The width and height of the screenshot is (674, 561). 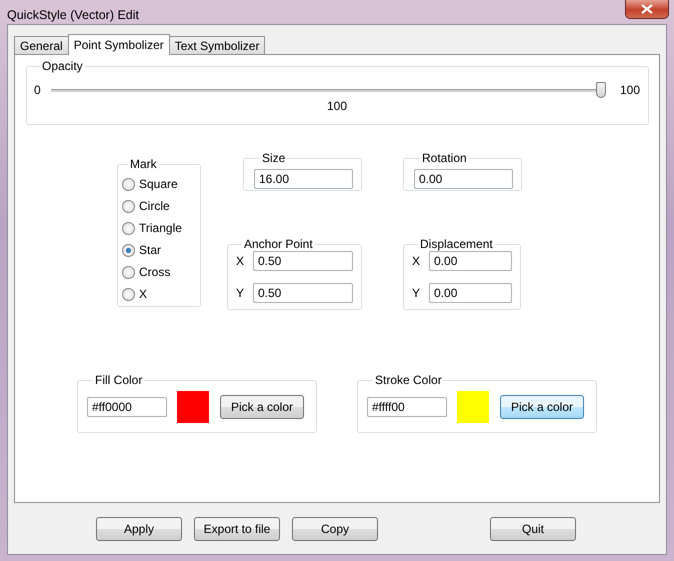 What do you see at coordinates (237, 528) in the screenshot?
I see `dialog-button: Export to file` at bounding box center [237, 528].